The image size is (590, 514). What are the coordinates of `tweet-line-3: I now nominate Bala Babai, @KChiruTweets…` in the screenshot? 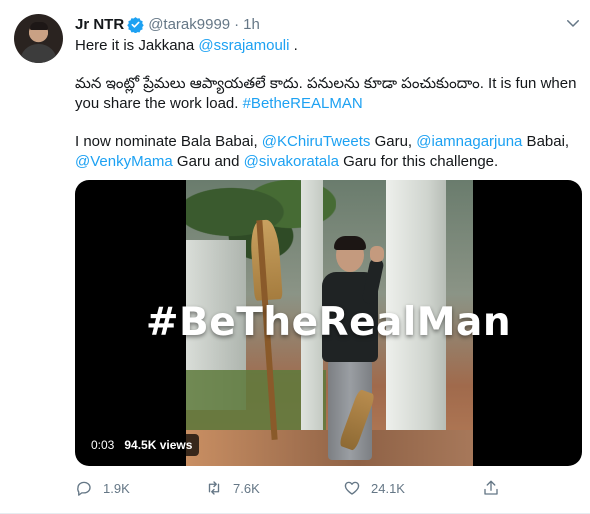 It's located at (327, 152).